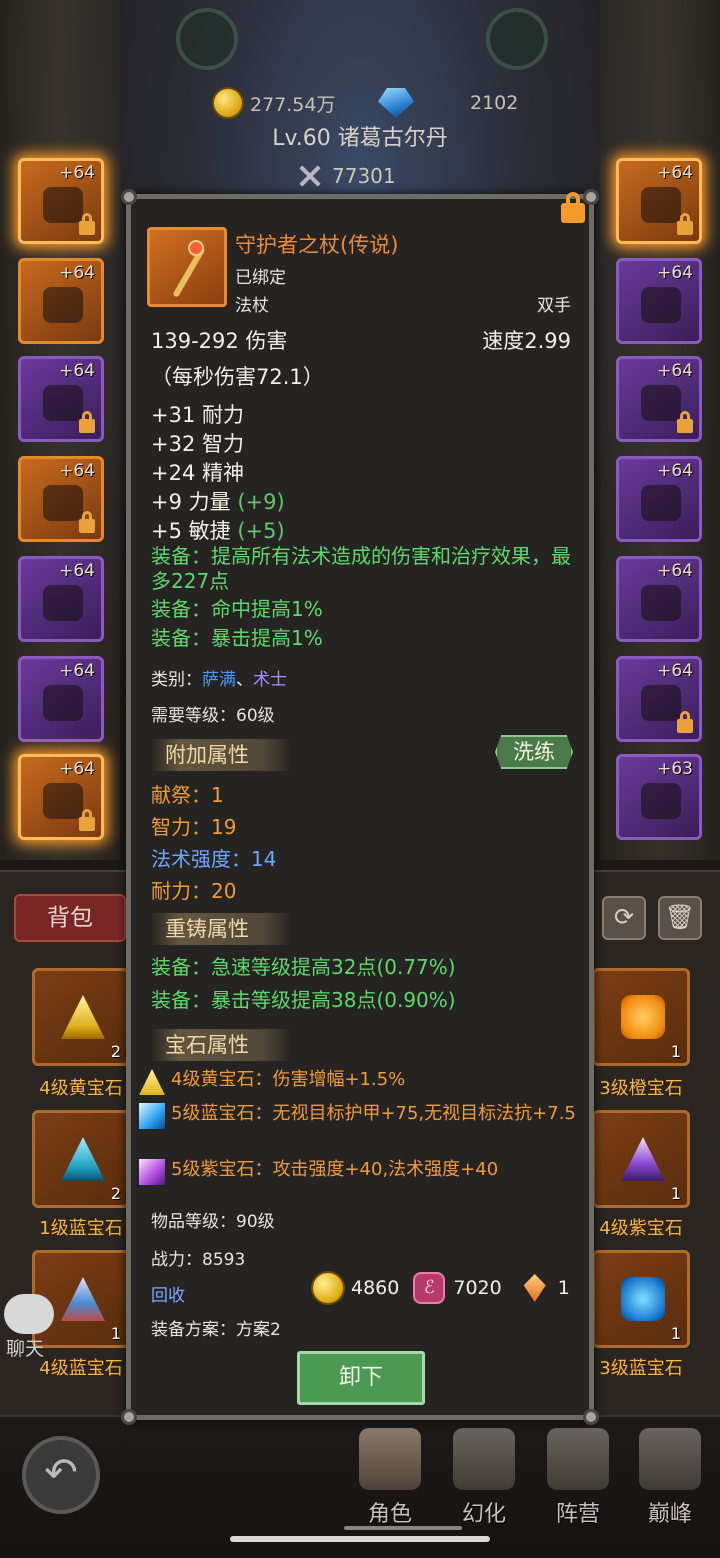  I want to click on equip-slot-trinket-1: +64, so click(659, 699).